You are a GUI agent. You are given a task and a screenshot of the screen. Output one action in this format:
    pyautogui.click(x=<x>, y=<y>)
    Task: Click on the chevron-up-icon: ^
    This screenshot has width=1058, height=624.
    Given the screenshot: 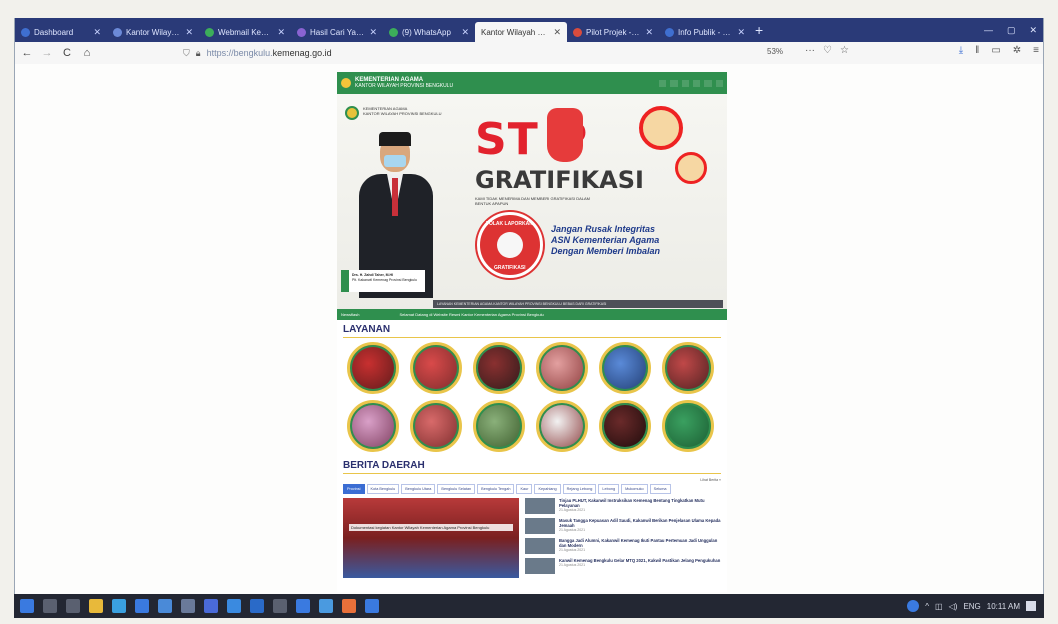 What is the action you would take?
    pyautogui.click(x=927, y=606)
    